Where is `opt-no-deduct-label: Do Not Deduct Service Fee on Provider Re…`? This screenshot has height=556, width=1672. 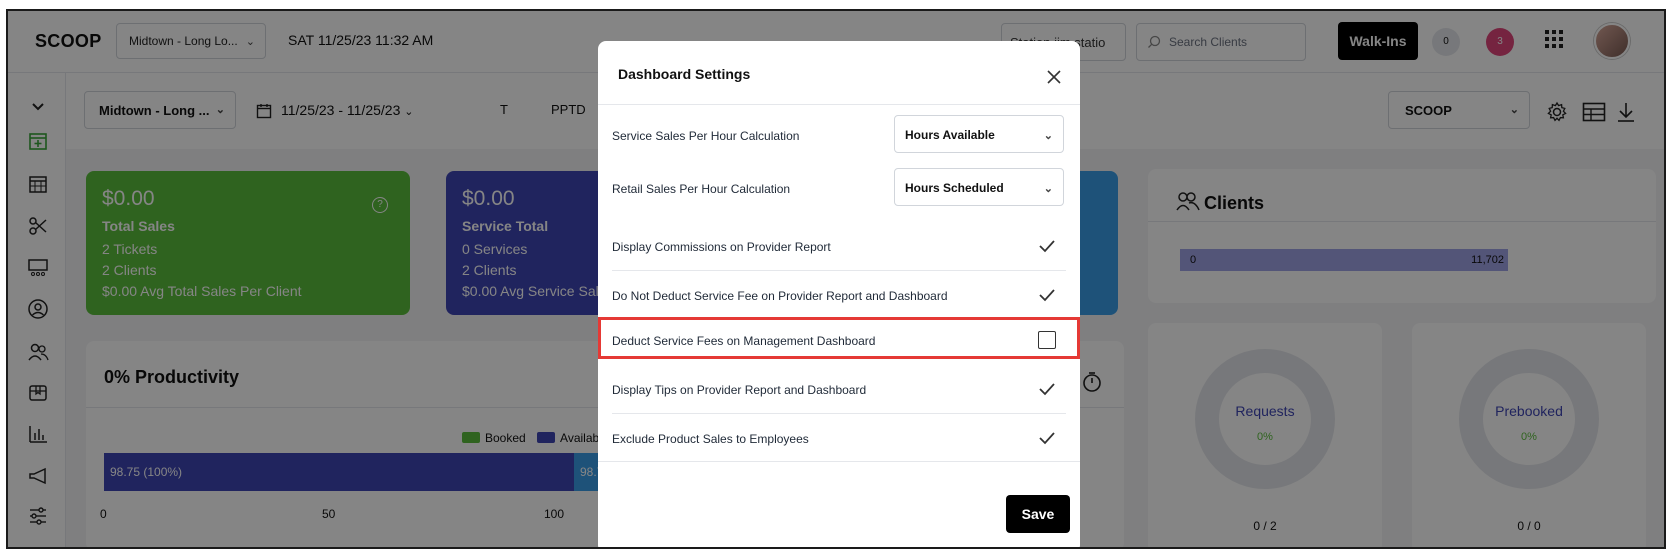
opt-no-deduct-label: Do Not Deduct Service Fee on Provider Re… is located at coordinates (780, 296).